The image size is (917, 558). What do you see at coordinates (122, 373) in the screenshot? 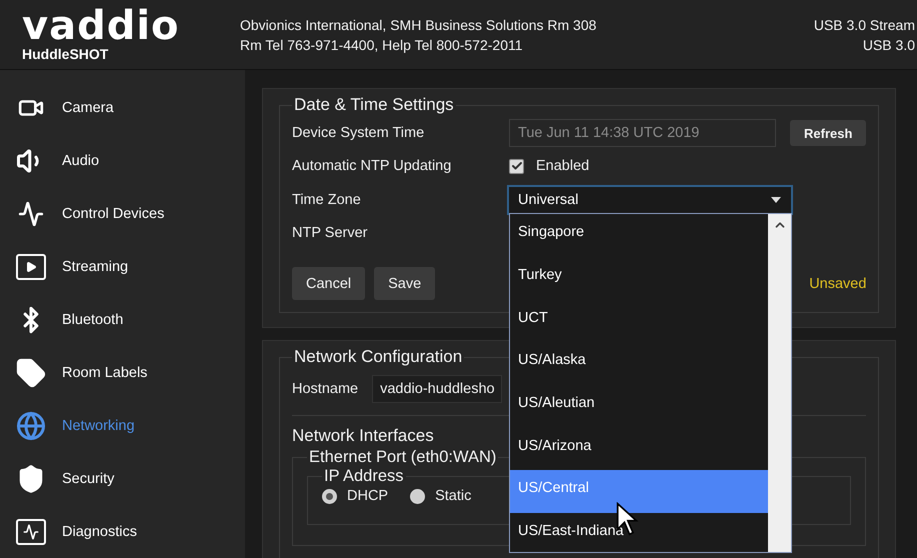
I see `nav-item: Room Labels` at bounding box center [122, 373].